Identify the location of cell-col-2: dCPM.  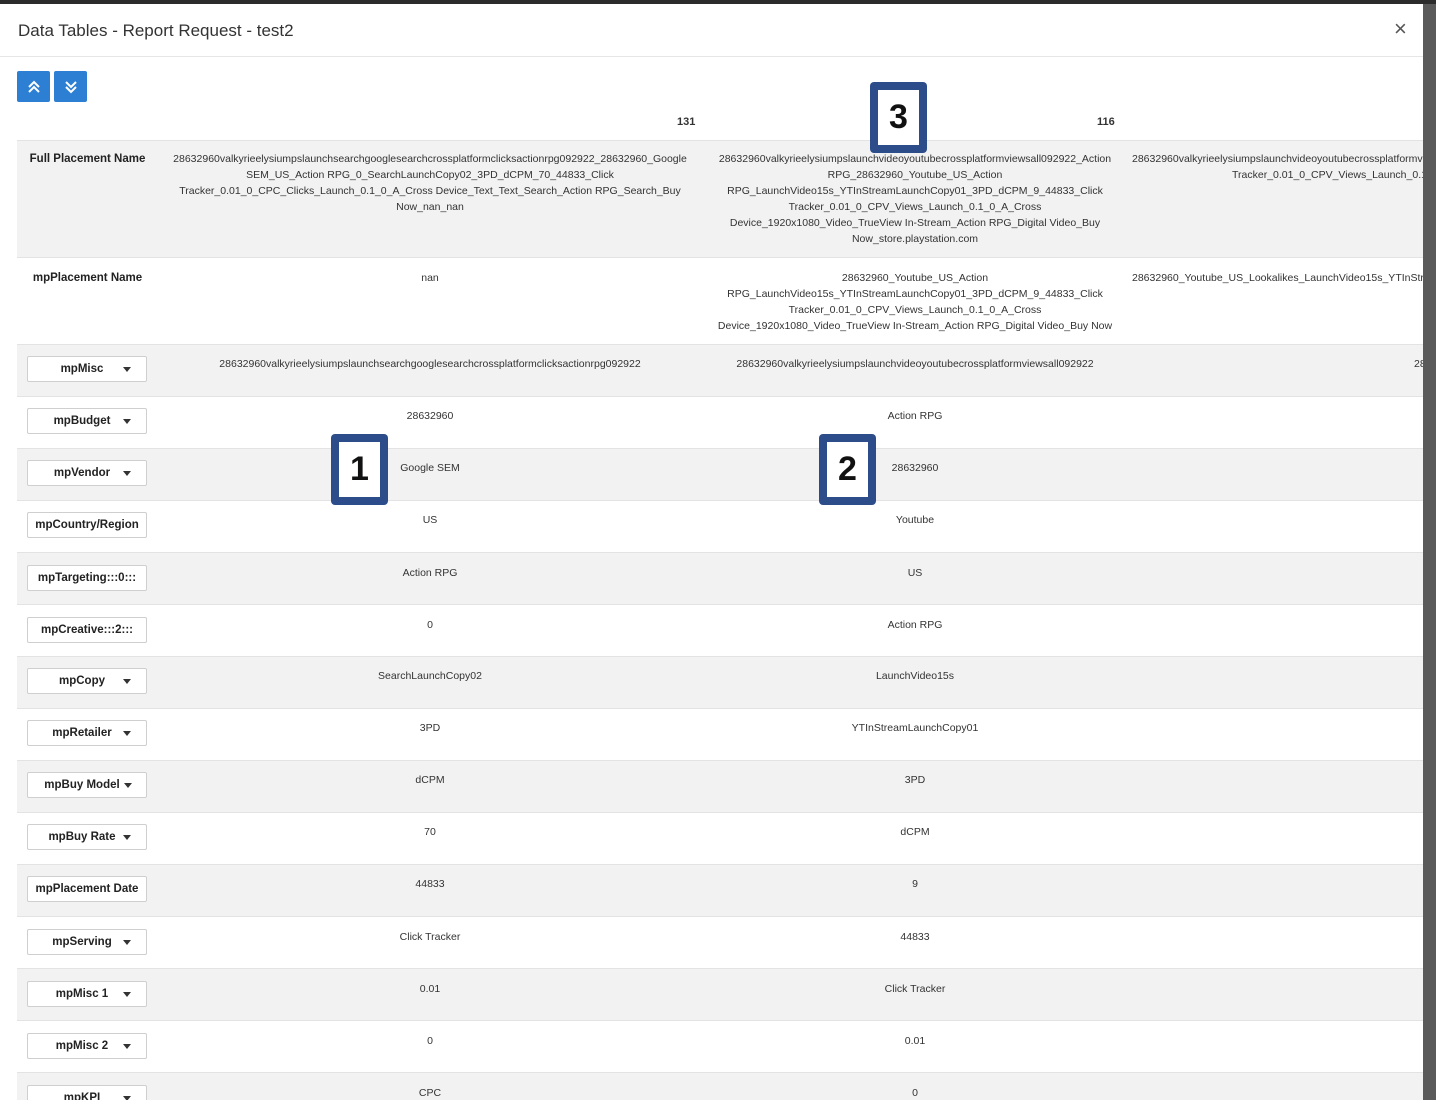
(915, 832).